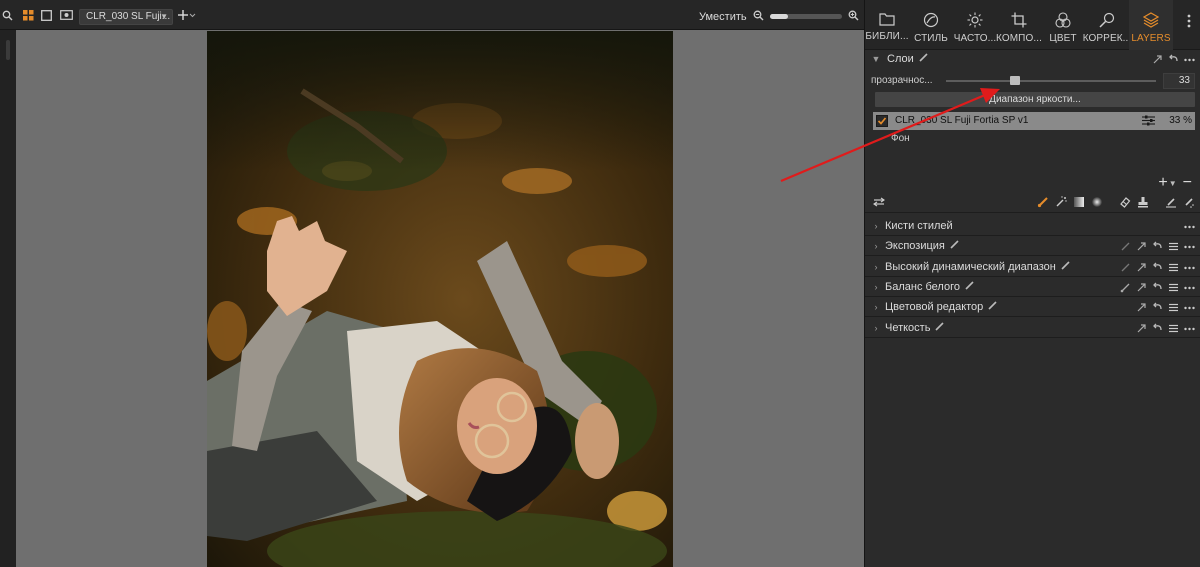 The image size is (1200, 567). What do you see at coordinates (1032, 267) in the screenshot?
I see `tool-hdr: › Высокий динамический диапазон` at bounding box center [1032, 267].